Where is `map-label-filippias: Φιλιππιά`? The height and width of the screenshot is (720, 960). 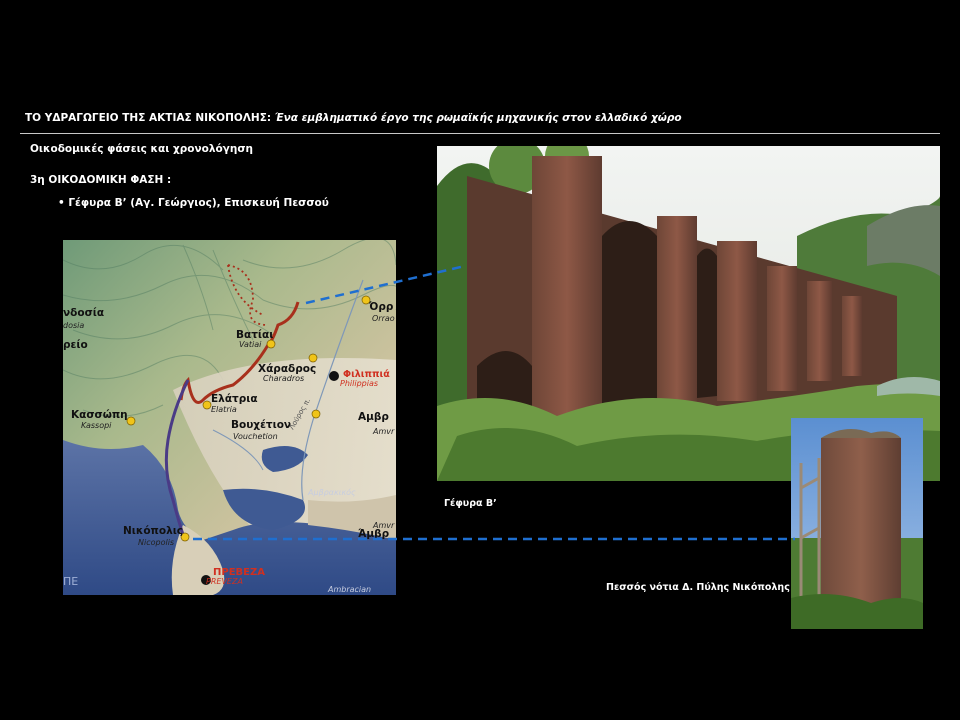
map-label-filippias: Φιλιππιά is located at coordinates (366, 374).